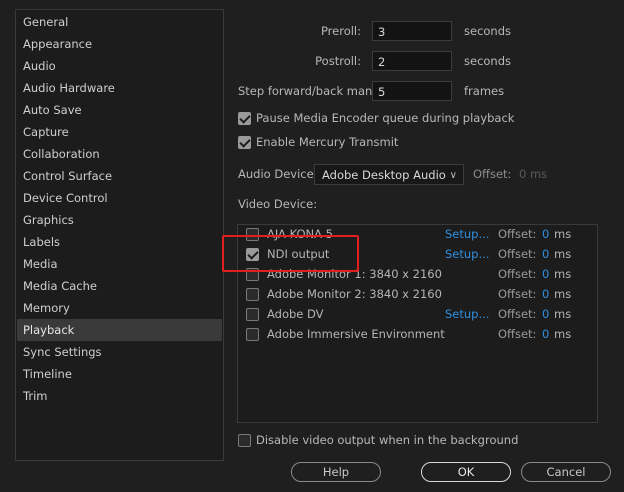  What do you see at coordinates (417, 315) in the screenshot?
I see `video-device-row-adobe-dv: Adobe DV Setup... Offset: 0 ms` at bounding box center [417, 315].